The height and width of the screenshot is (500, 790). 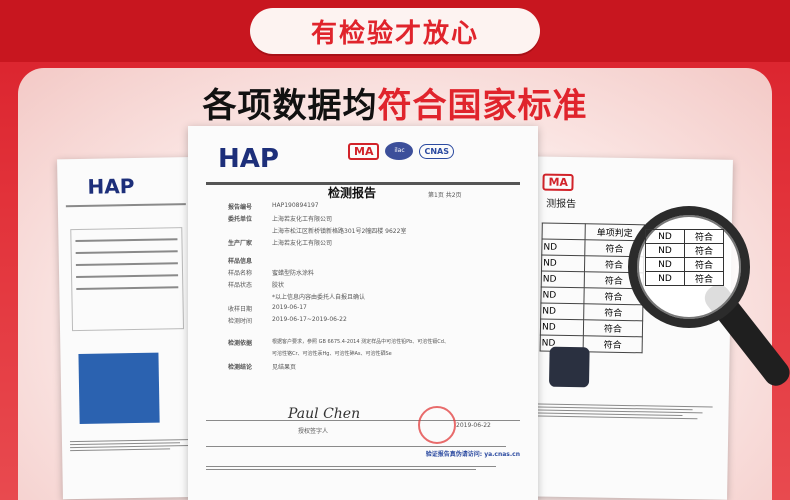 I want to click on left-doc-photo, so click(x=119, y=388).